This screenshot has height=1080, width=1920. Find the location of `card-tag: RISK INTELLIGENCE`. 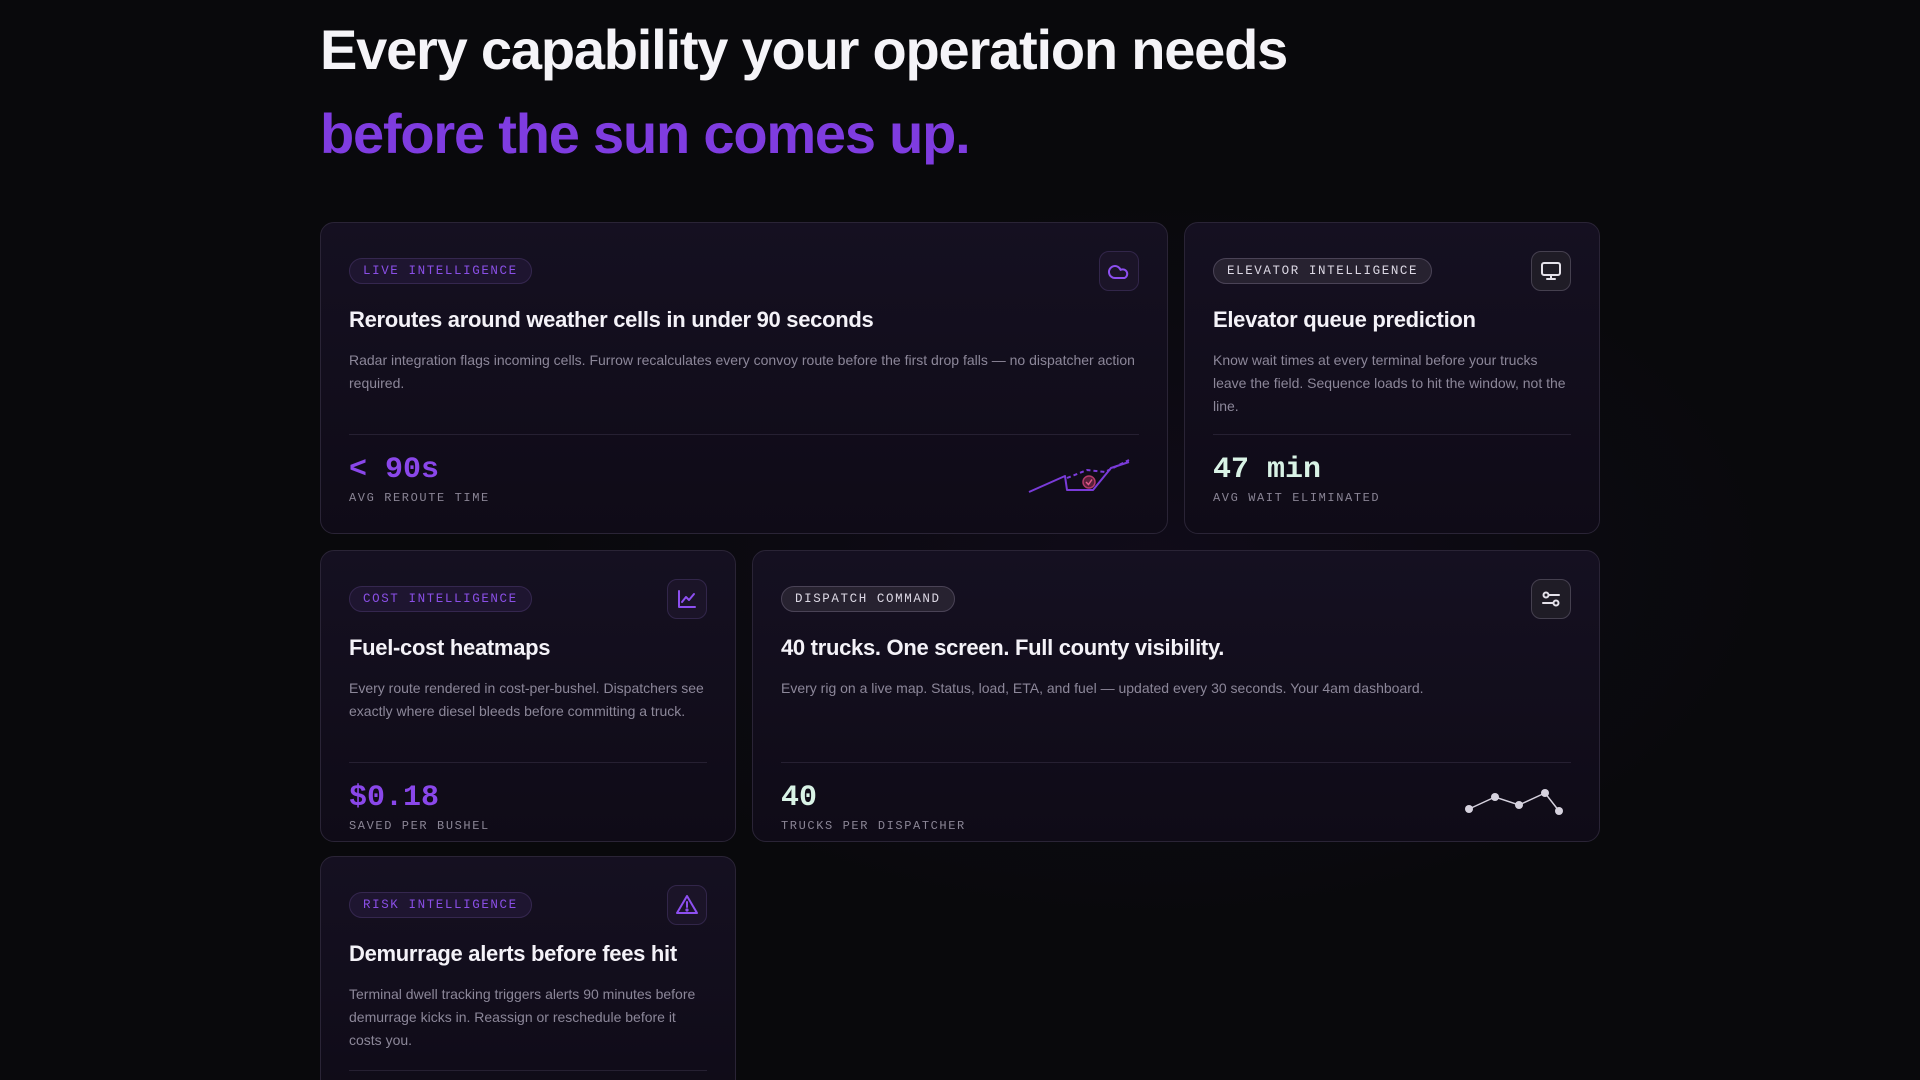

card-tag: RISK INTELLIGENCE is located at coordinates (440, 905).